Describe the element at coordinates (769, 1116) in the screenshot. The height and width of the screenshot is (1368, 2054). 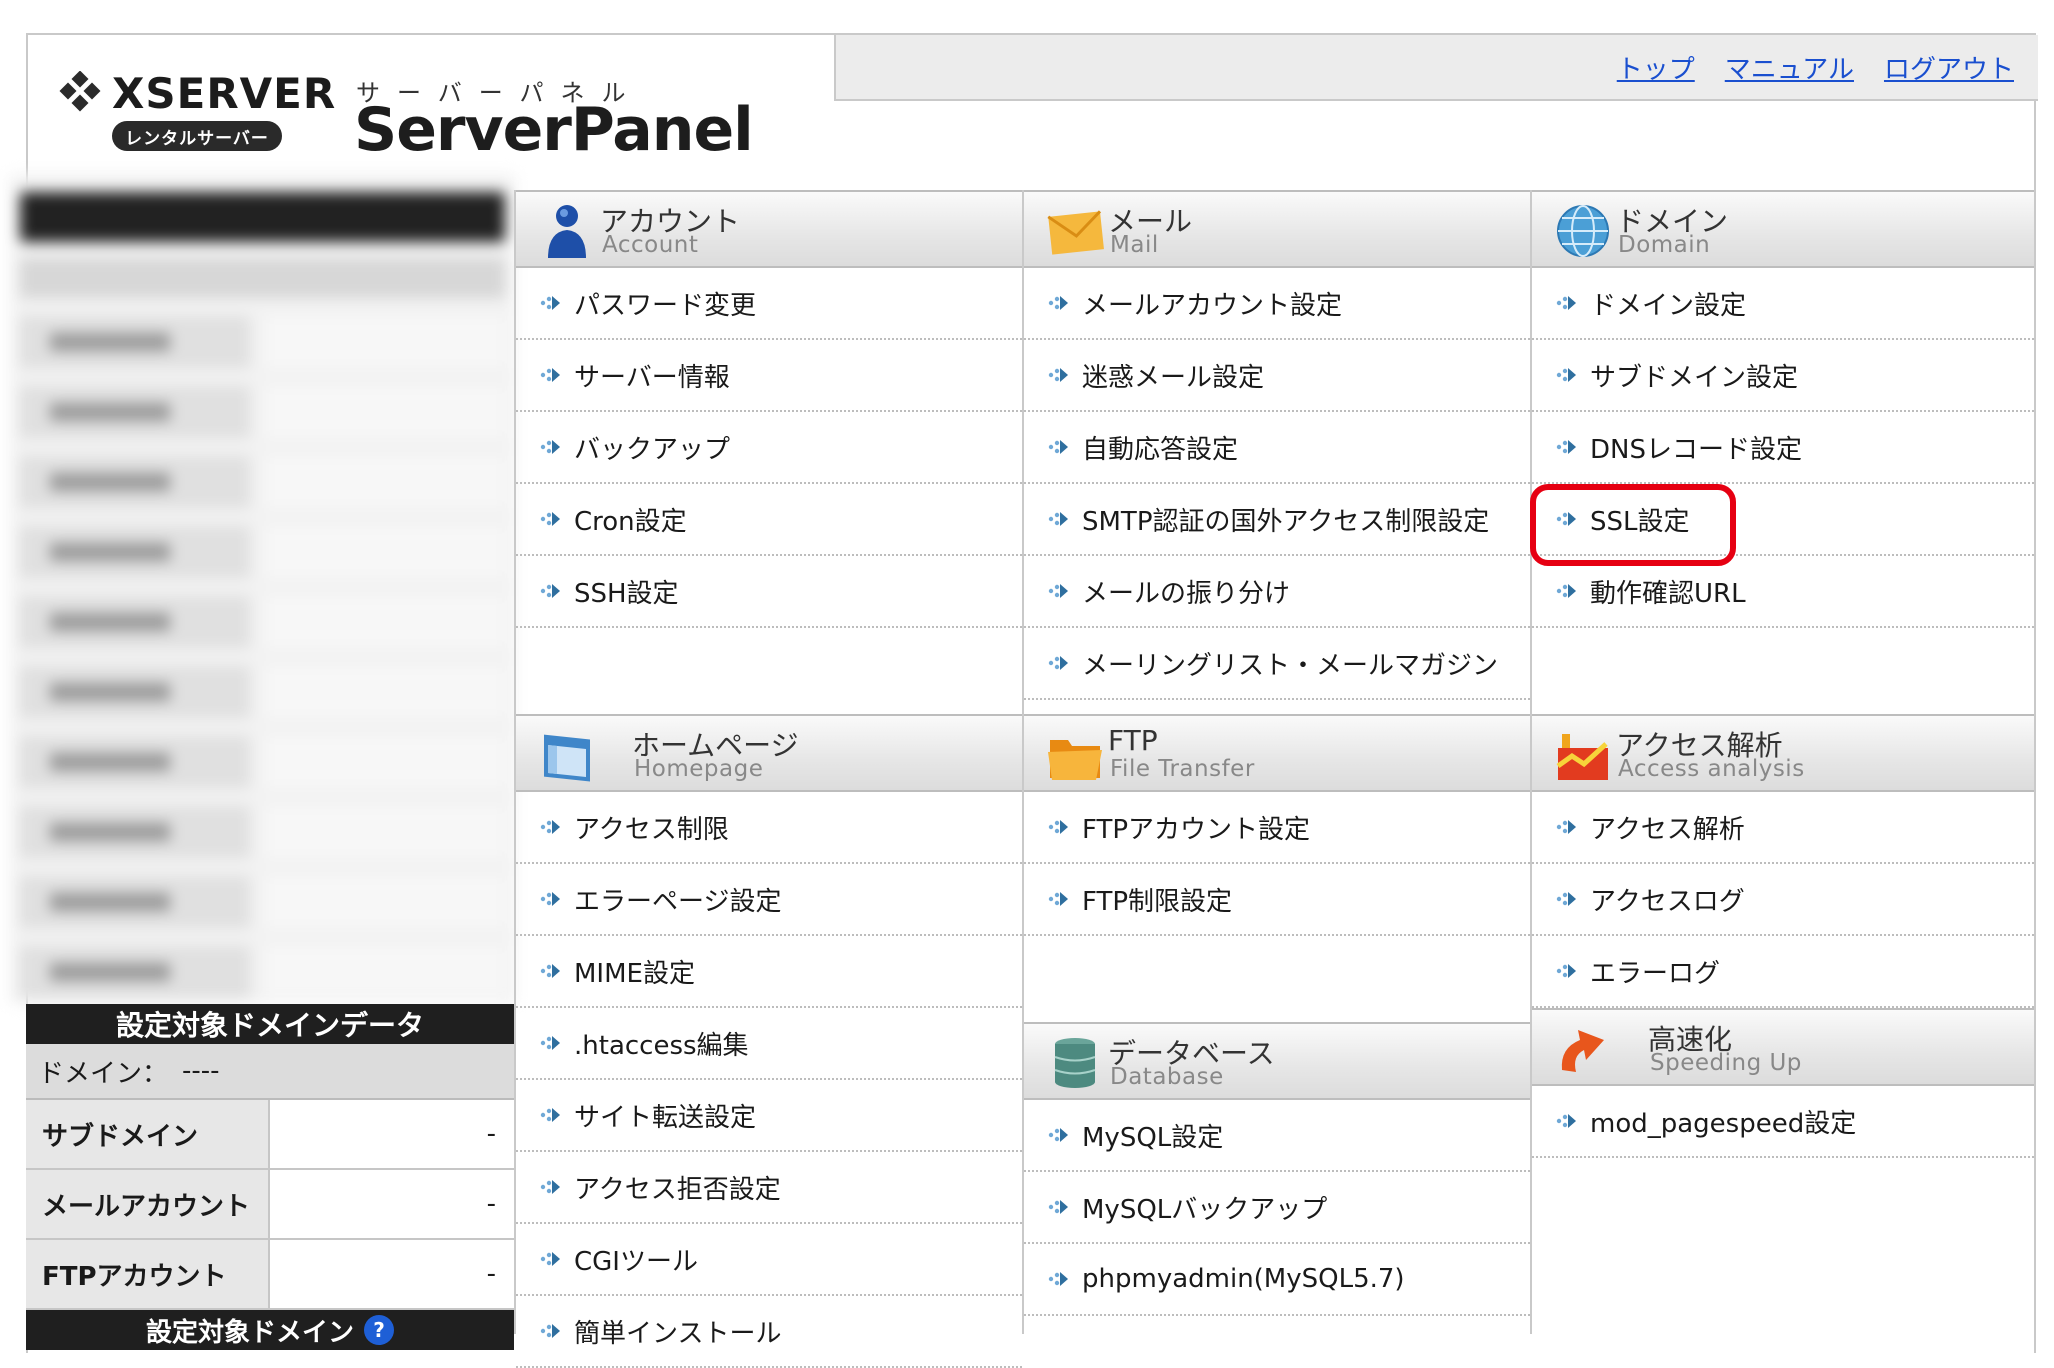
I see `menu-item-site-redirect: サイト転送設定` at that location.